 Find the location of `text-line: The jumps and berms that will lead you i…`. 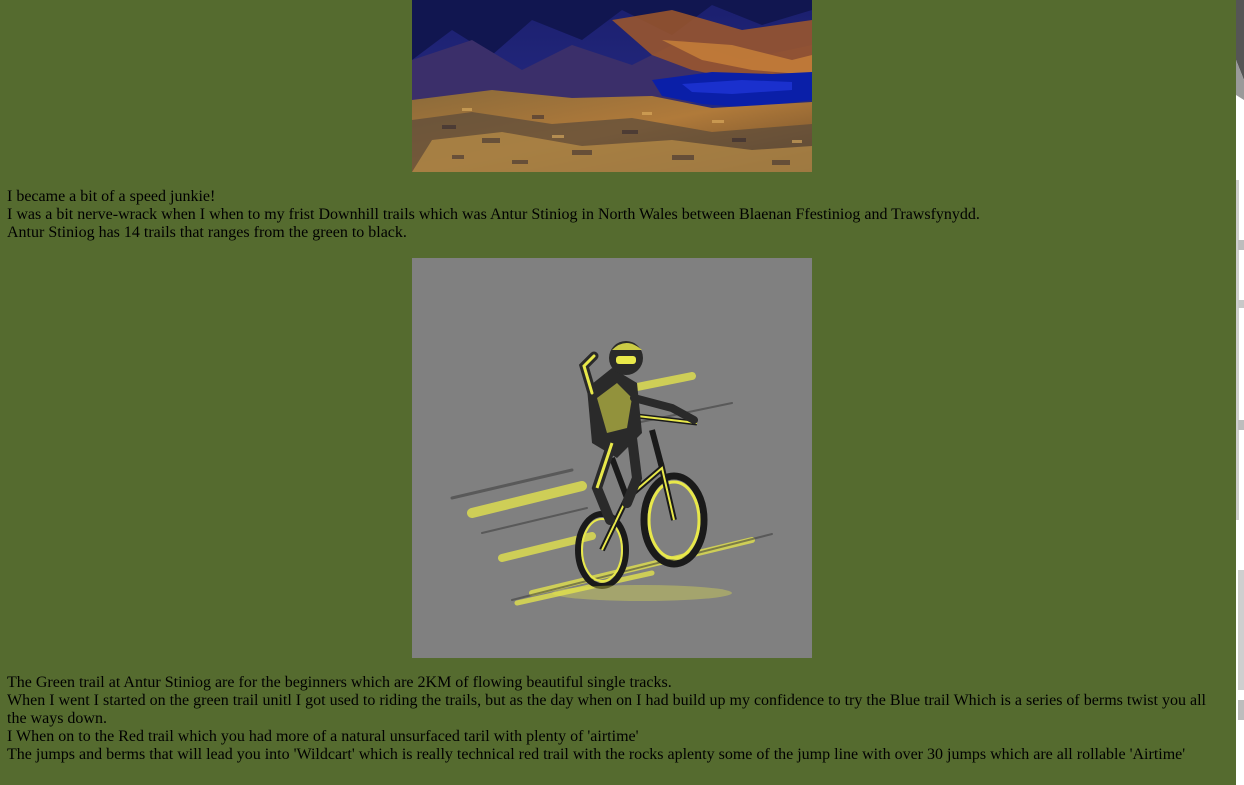

text-line: The jumps and berms that will lead you i… is located at coordinates (596, 754).